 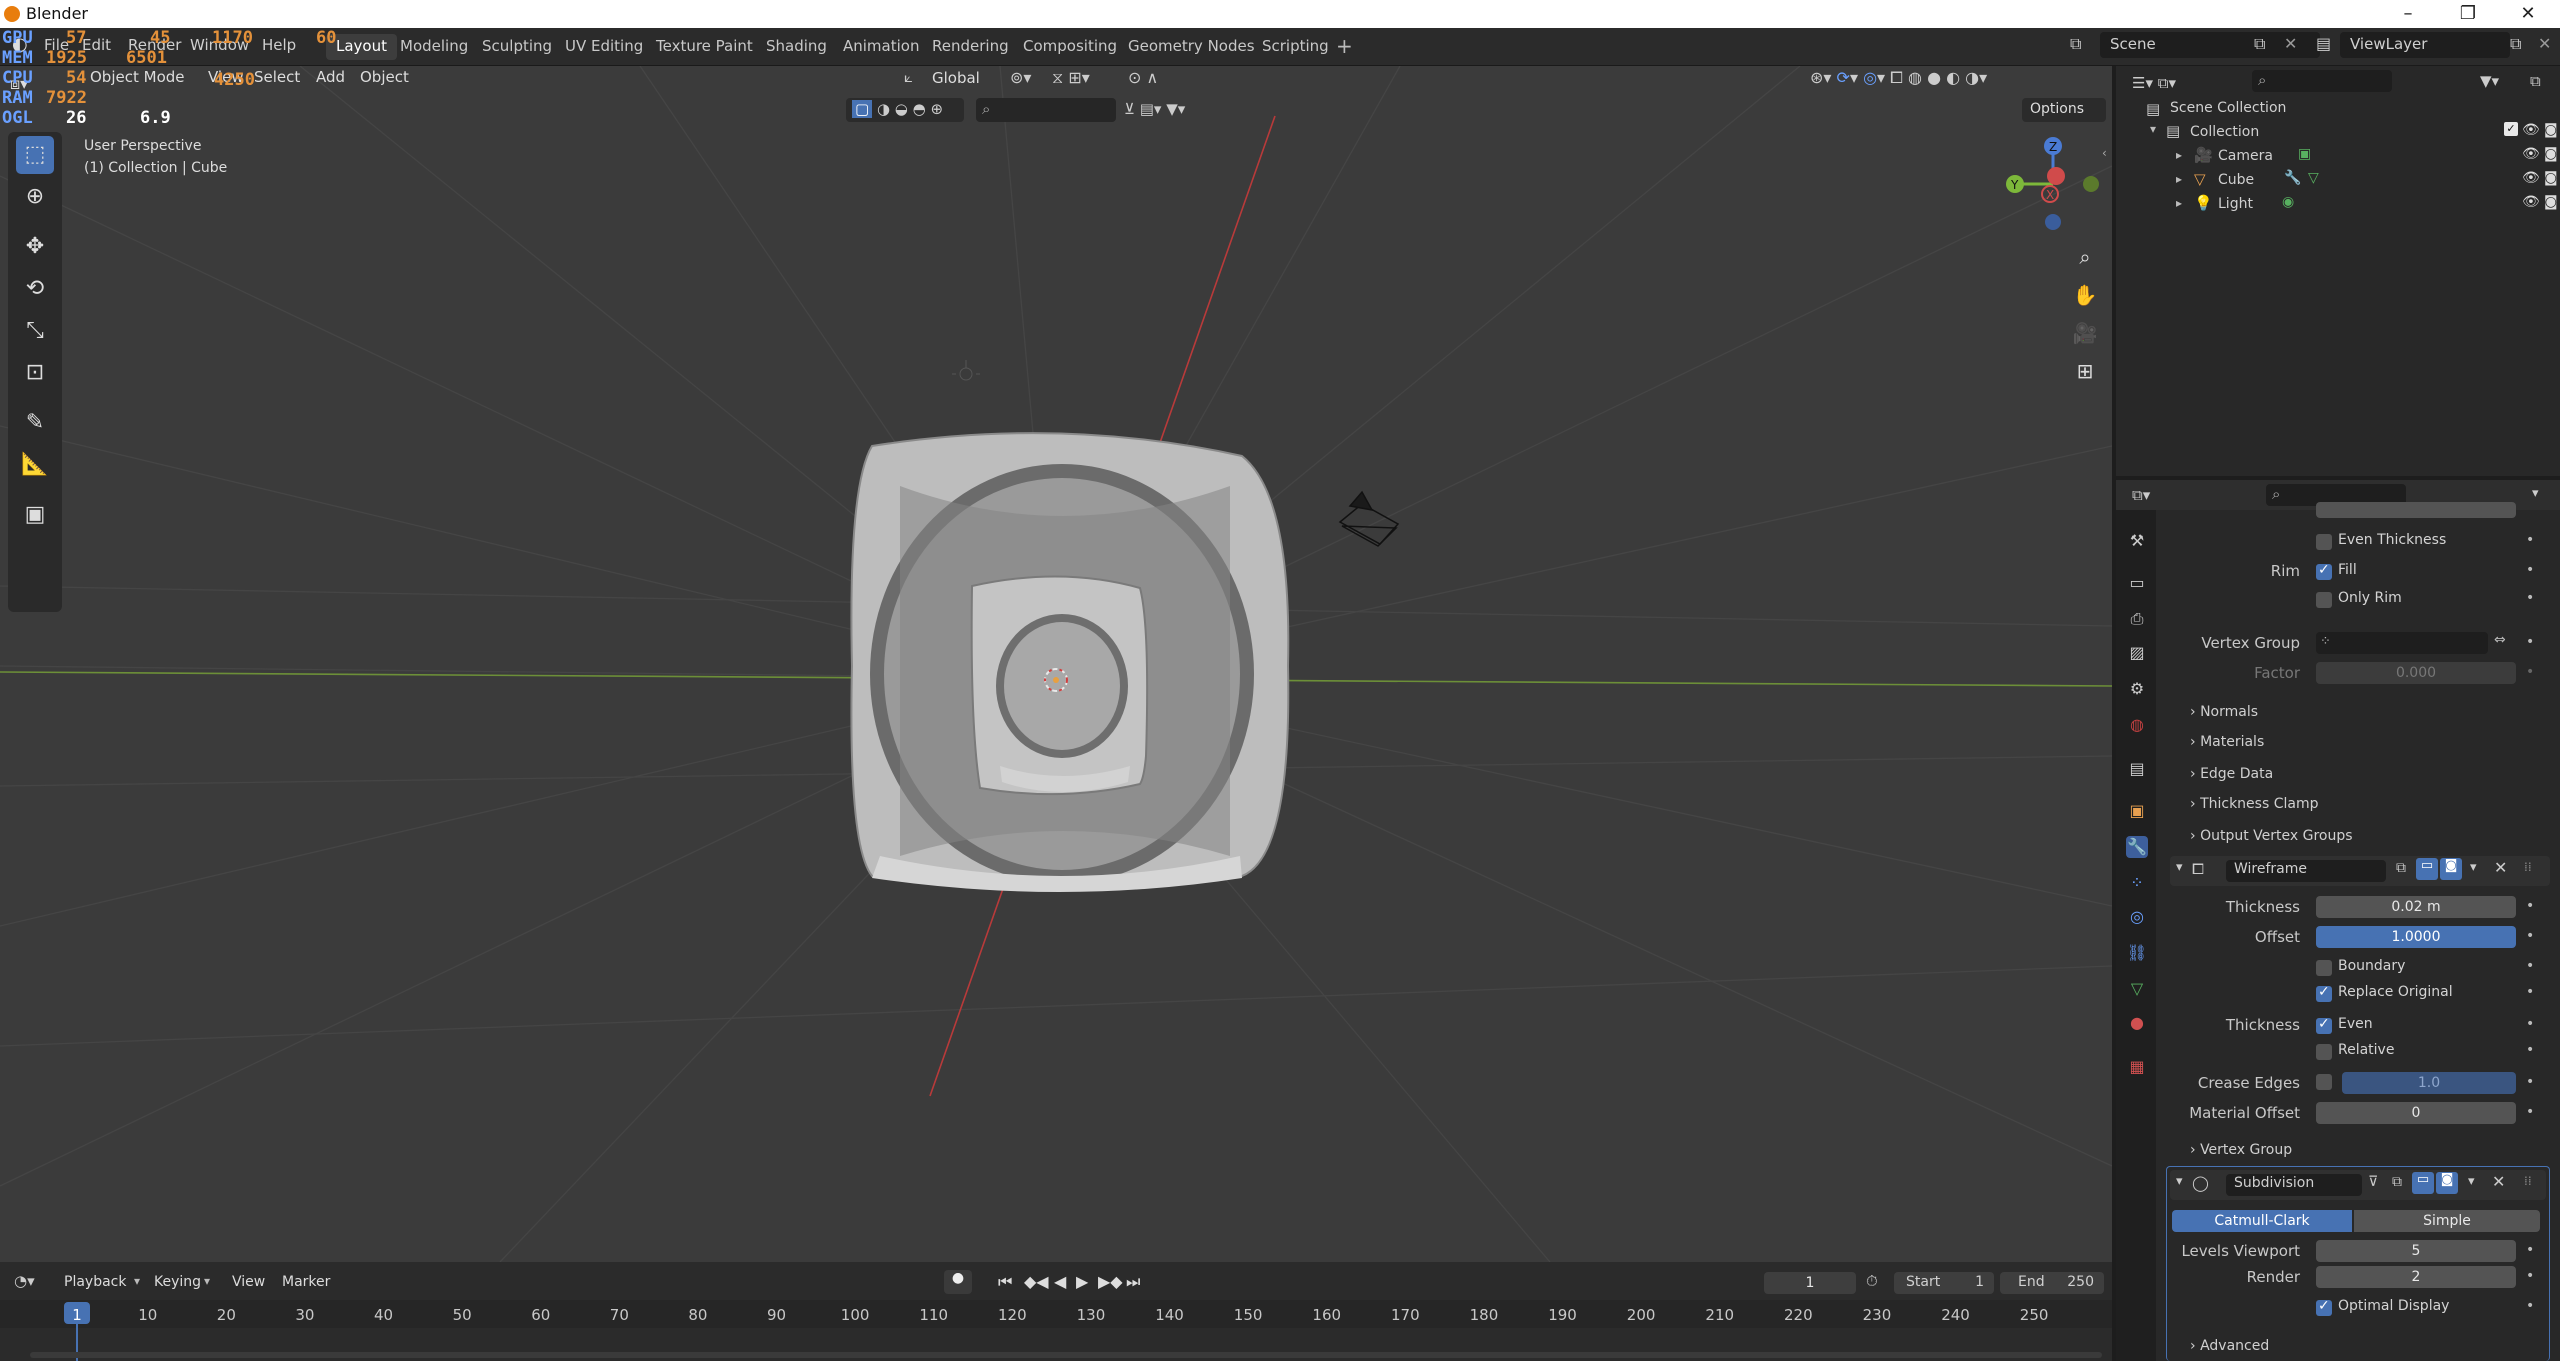 What do you see at coordinates (1870, 77) in the screenshot?
I see `overlay-icon: ◎` at bounding box center [1870, 77].